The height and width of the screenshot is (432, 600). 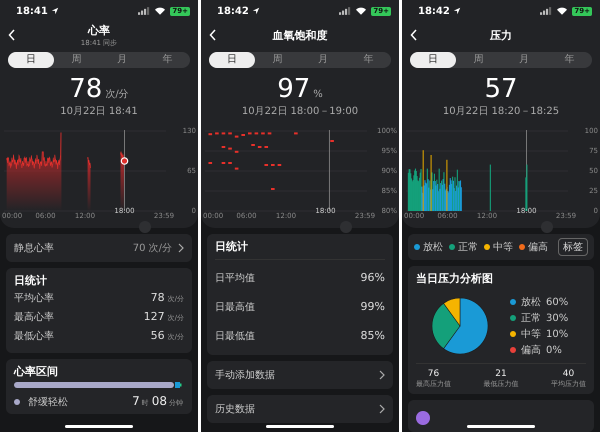 I want to click on measurement-time: 10月22日 18:00－19:00, so click(x=300, y=111).